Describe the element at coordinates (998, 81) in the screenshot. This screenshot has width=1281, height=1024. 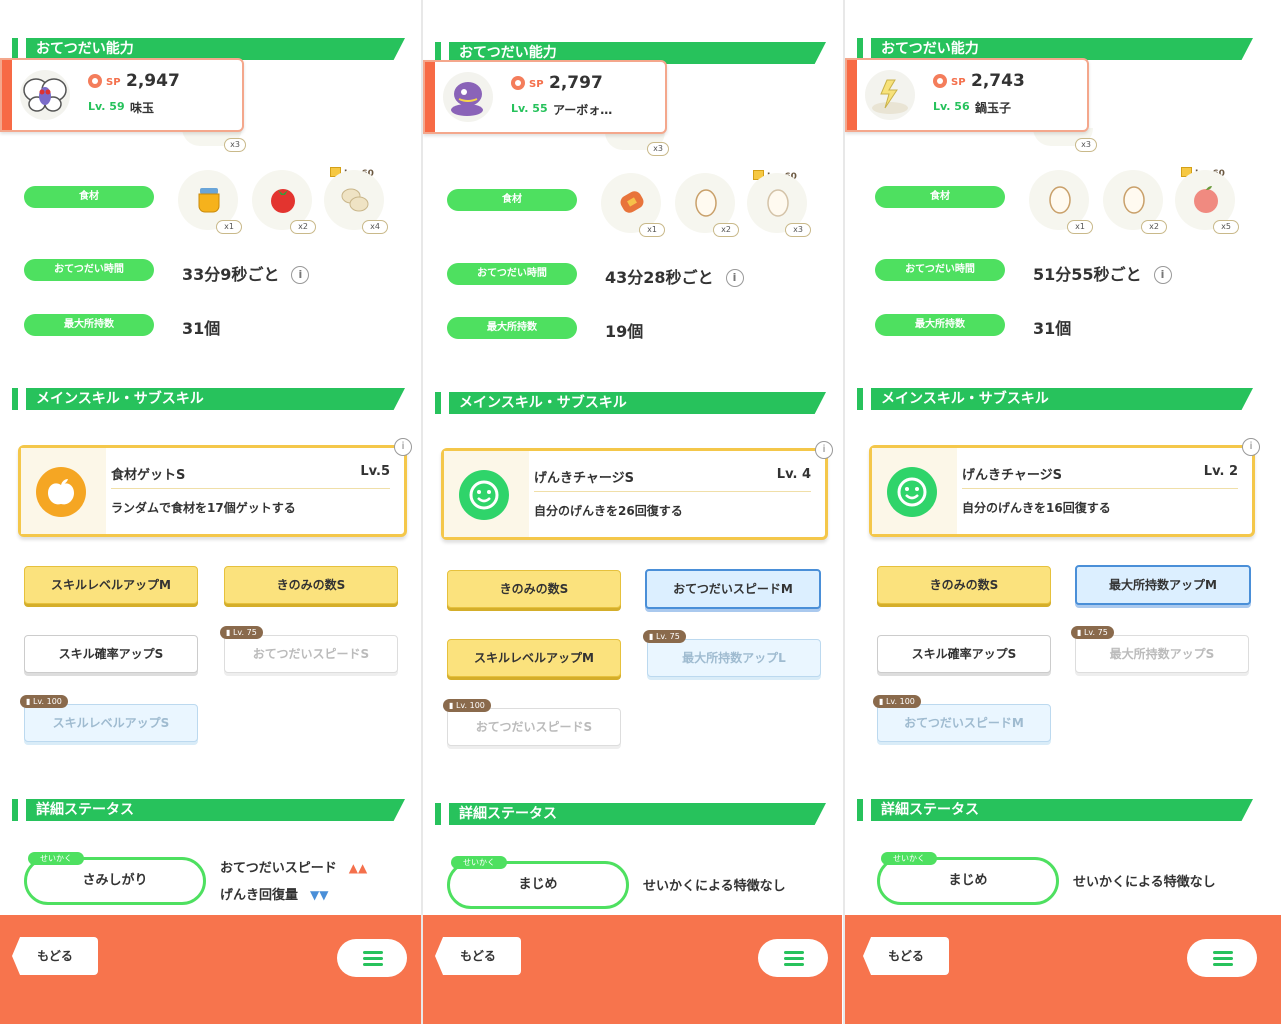
I see `sp-value: 2,743` at that location.